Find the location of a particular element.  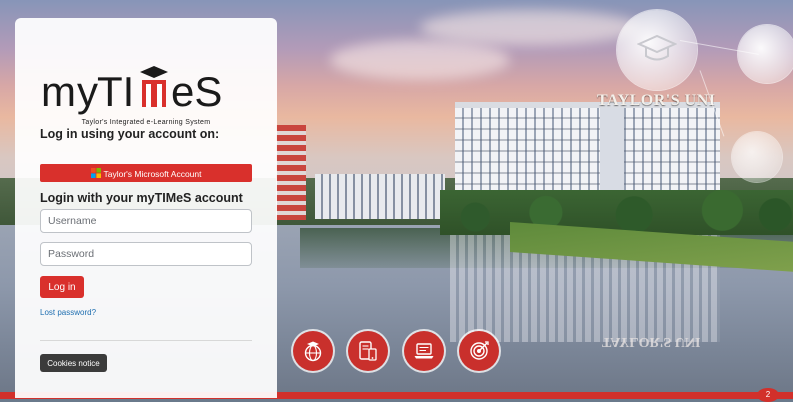

mid-building is located at coordinates (380, 196).